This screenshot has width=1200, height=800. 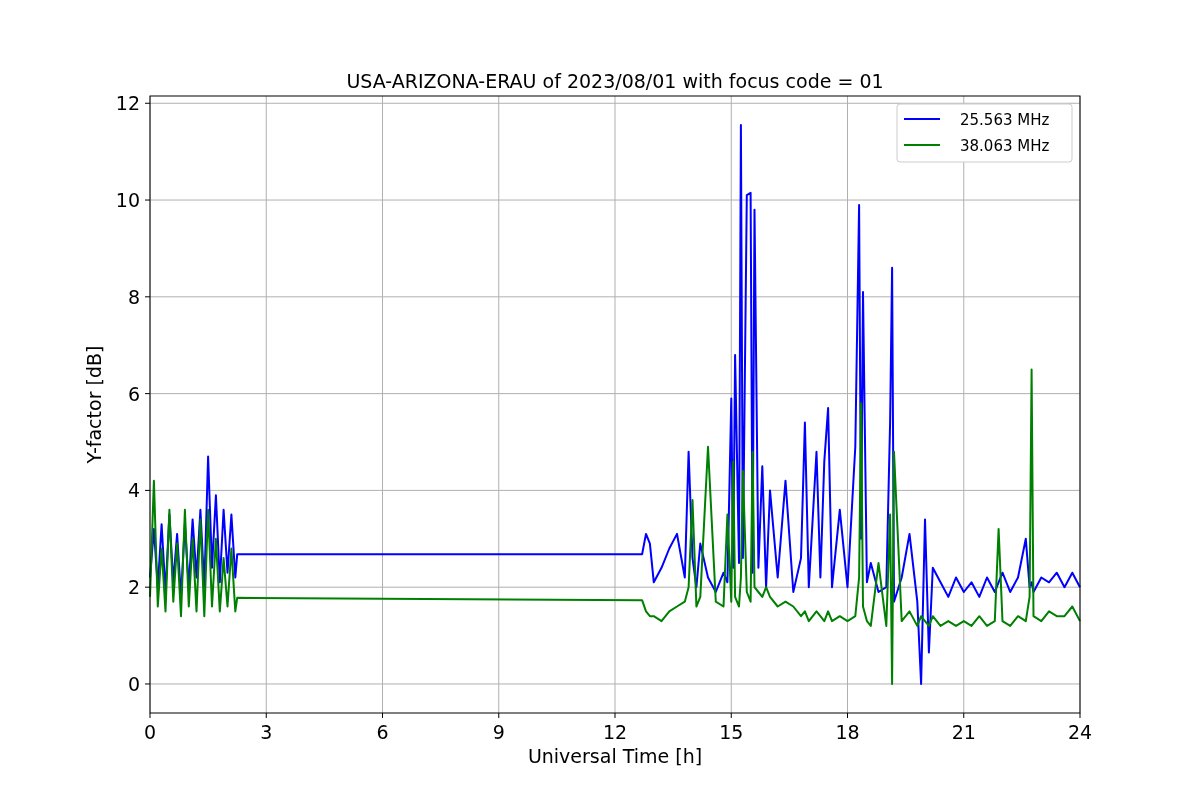 What do you see at coordinates (498, 732) in the screenshot?
I see `x-tick-label: 9` at bounding box center [498, 732].